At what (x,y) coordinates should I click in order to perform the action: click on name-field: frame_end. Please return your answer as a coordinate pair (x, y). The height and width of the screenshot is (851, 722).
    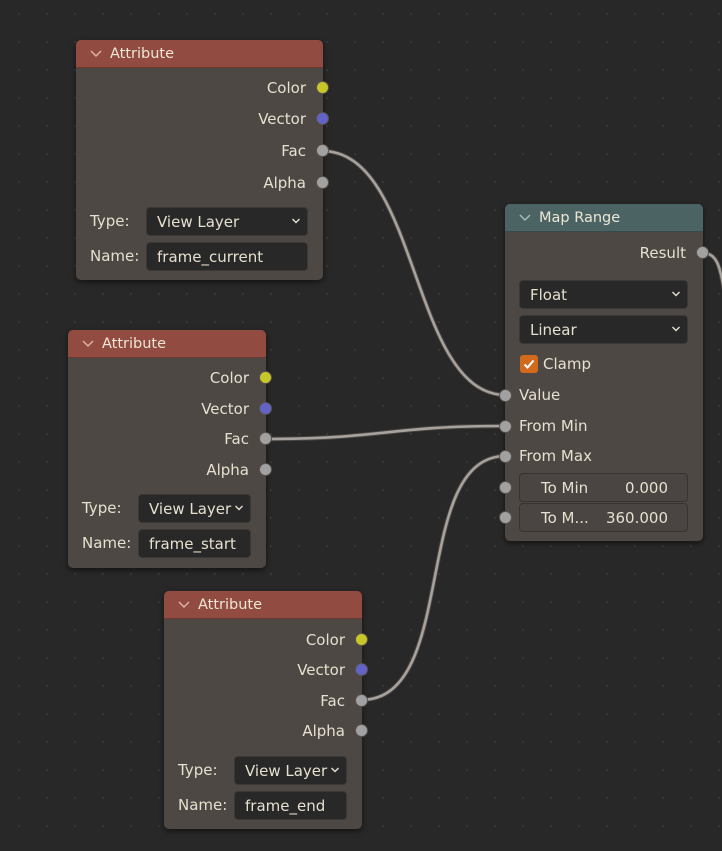
    Looking at the image, I should click on (290, 805).